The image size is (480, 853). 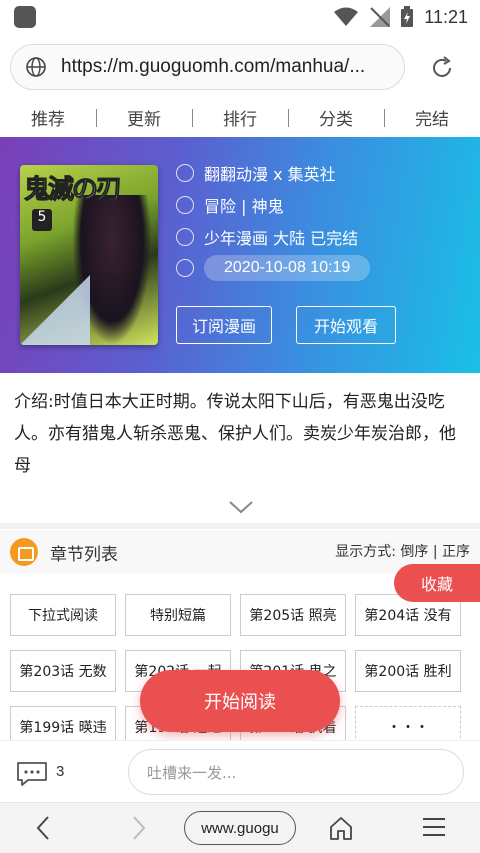 What do you see at coordinates (138, 828) in the screenshot?
I see `forward-icon` at bounding box center [138, 828].